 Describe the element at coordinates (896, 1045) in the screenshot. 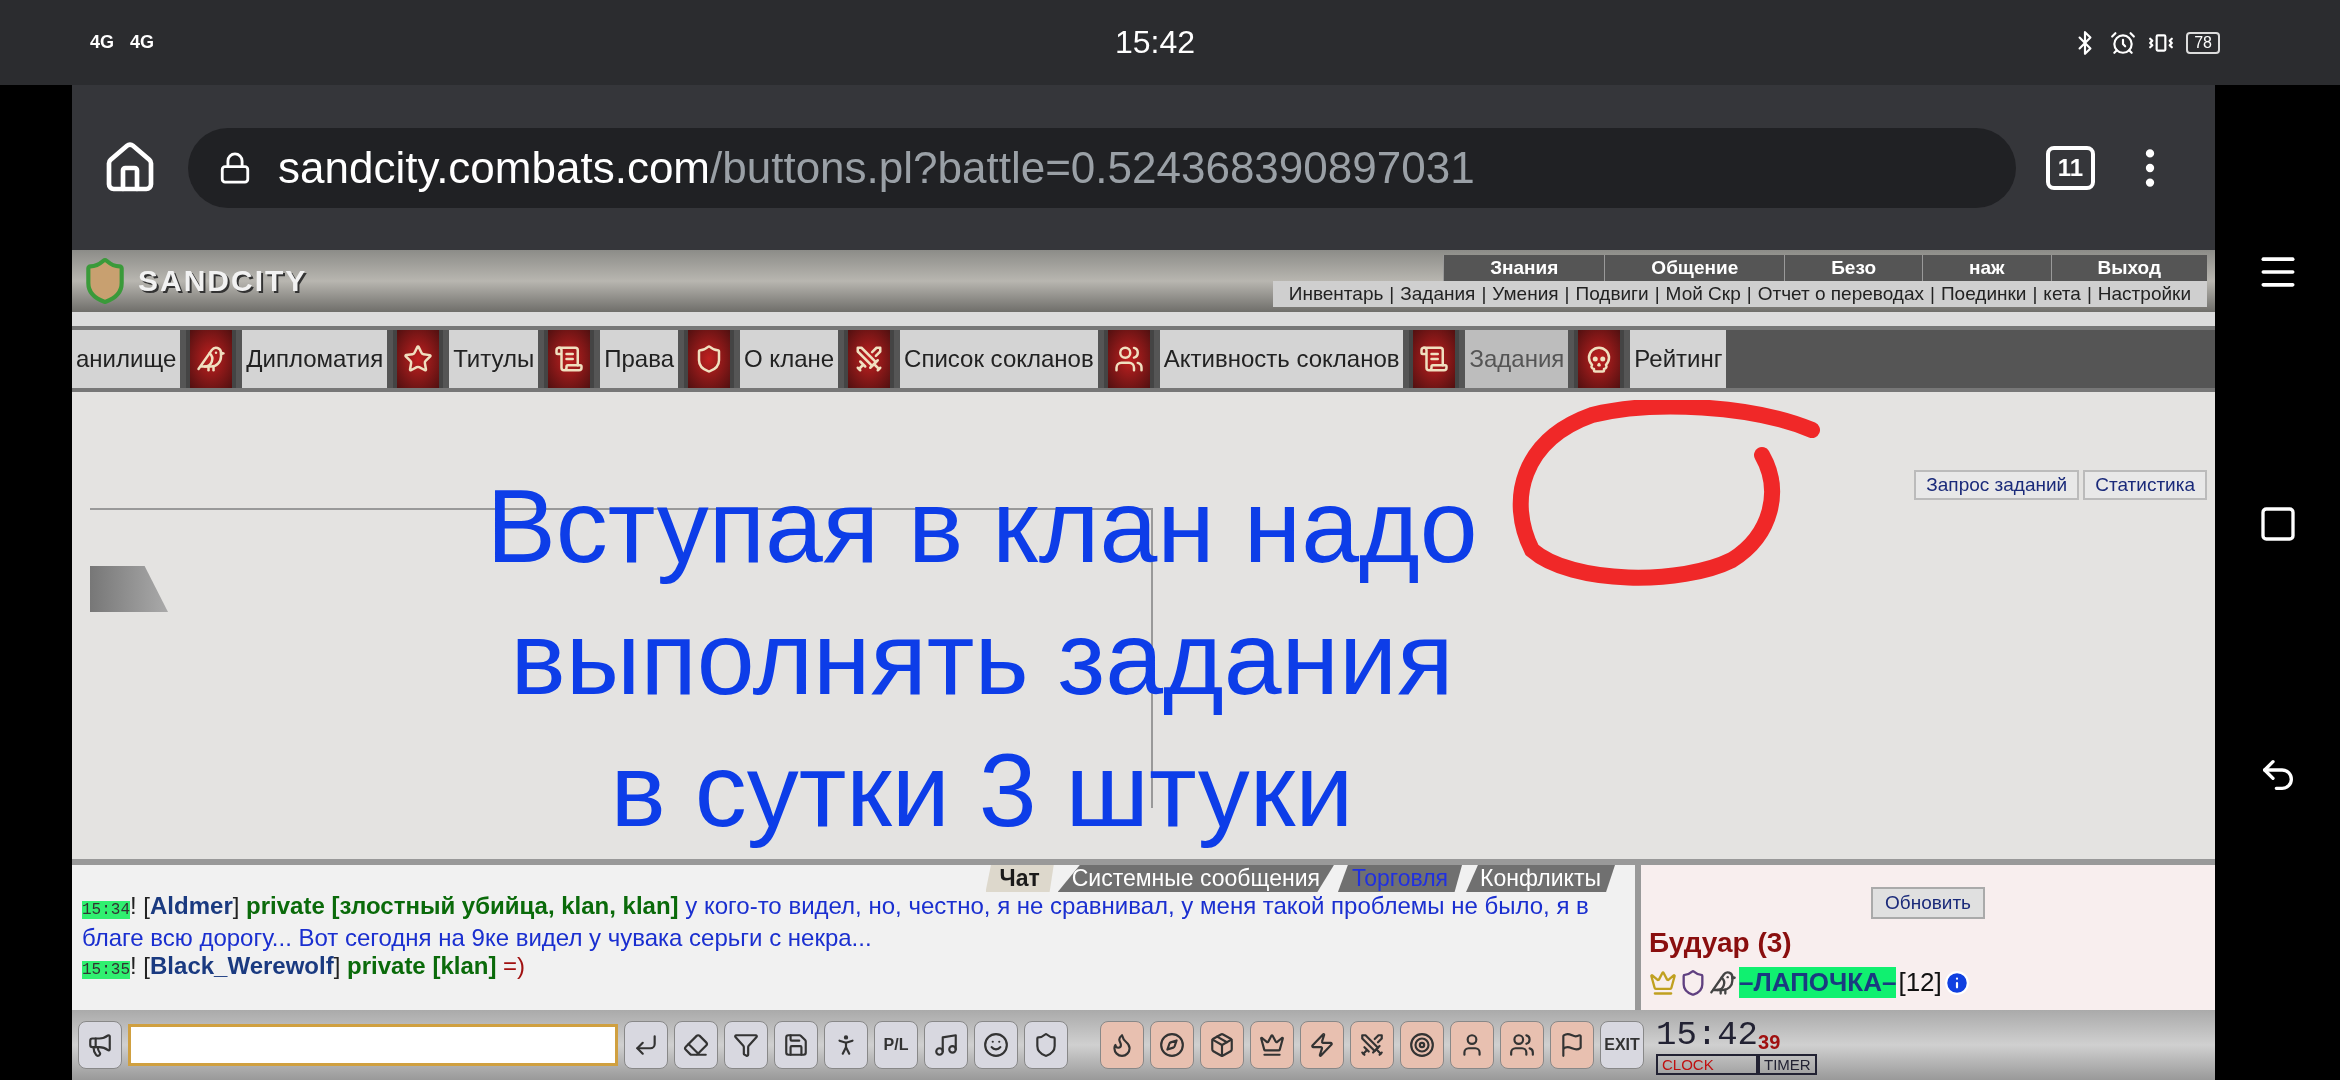

I see `pl-button: P/L` at that location.